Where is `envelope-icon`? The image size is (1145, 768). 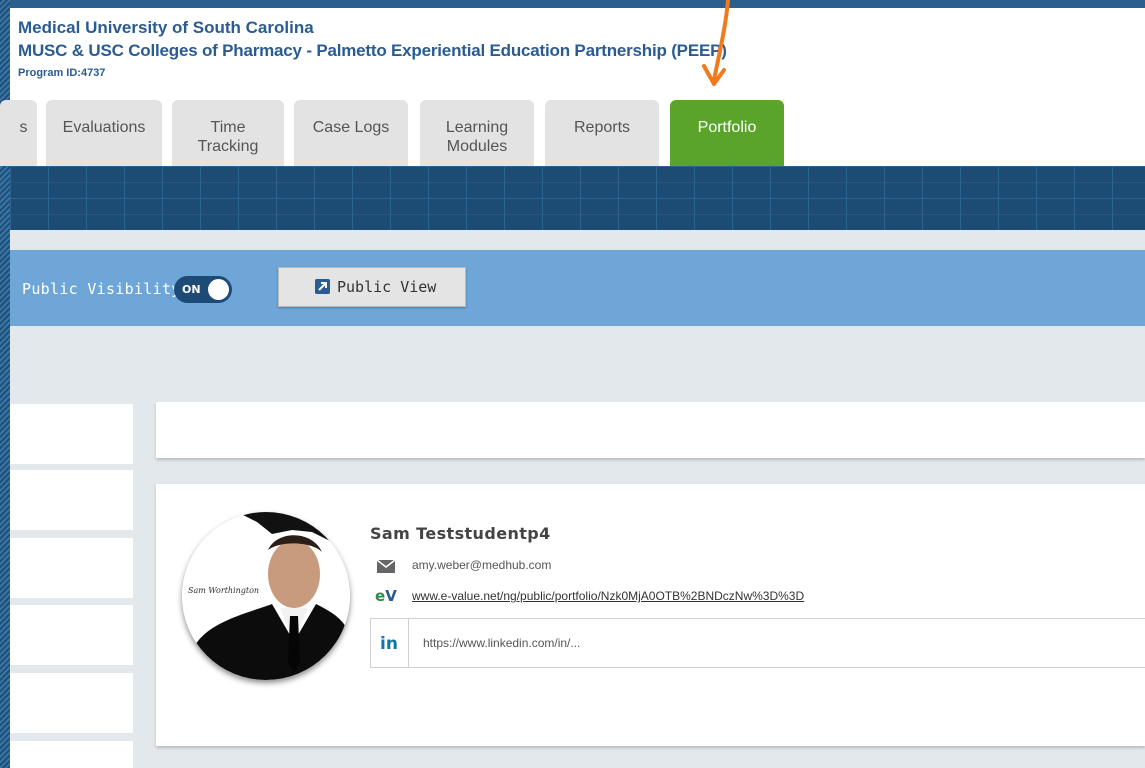
envelope-icon is located at coordinates (386, 566).